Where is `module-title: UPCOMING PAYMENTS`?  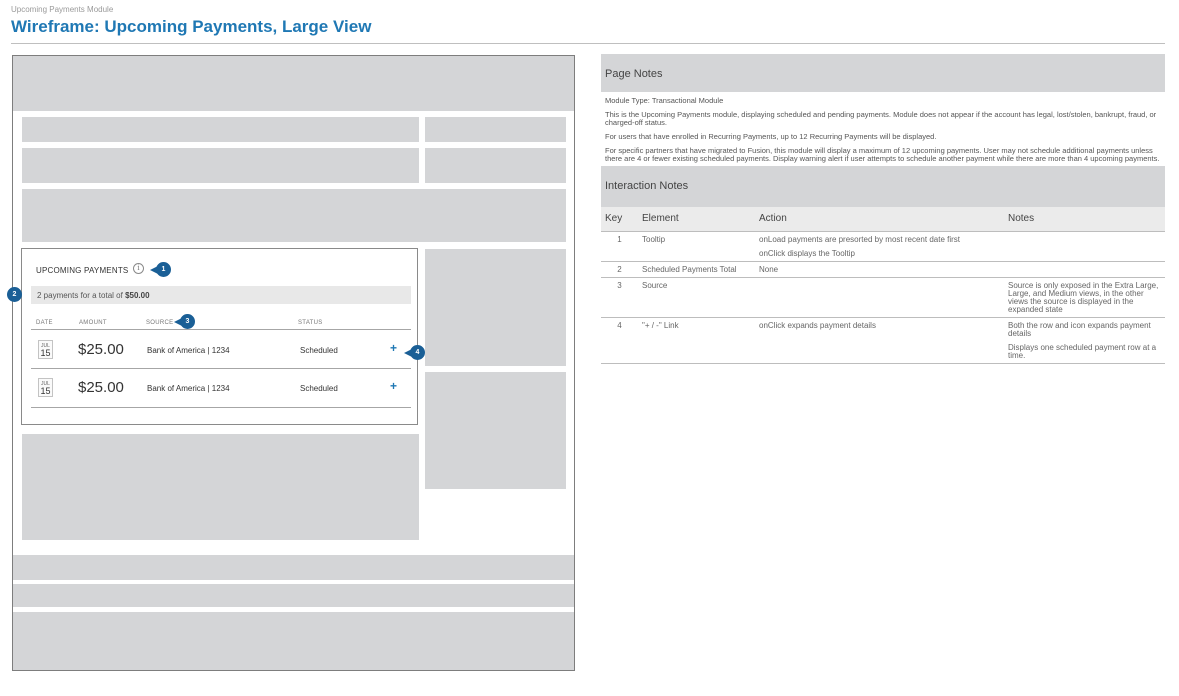 module-title: UPCOMING PAYMENTS is located at coordinates (82, 270).